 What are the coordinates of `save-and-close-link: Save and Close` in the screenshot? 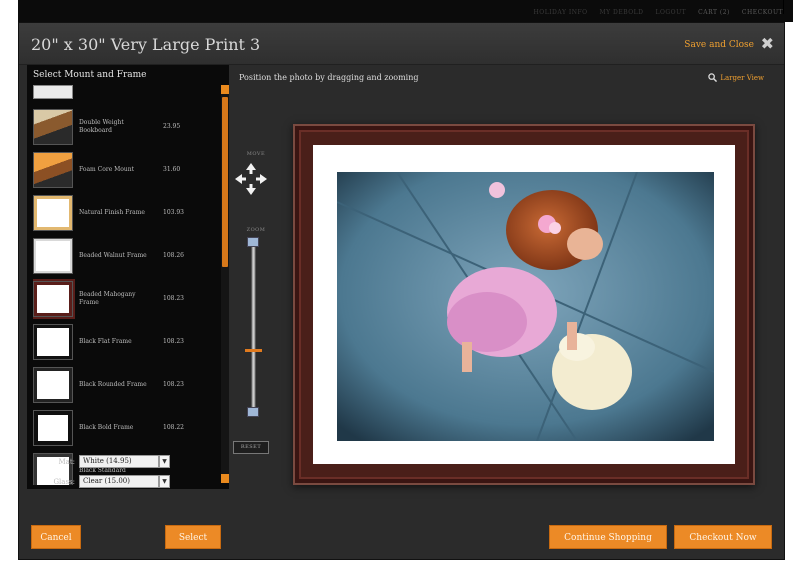 It's located at (719, 45).